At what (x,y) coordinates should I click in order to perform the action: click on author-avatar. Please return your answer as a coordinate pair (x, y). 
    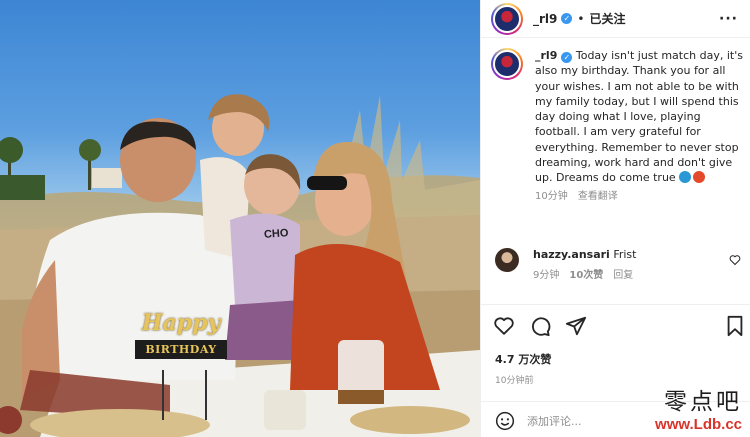
    Looking at the image, I should click on (507, 18).